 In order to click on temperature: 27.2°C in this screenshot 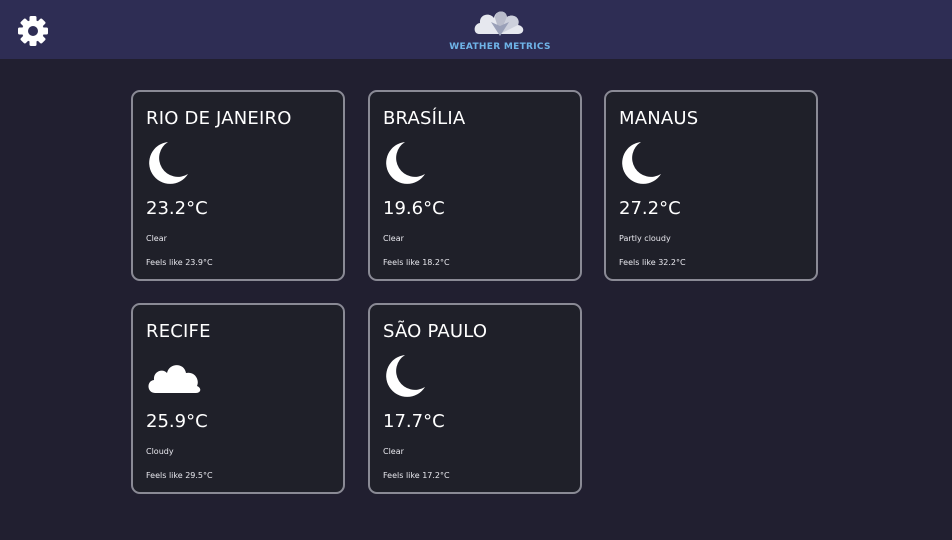, I will do `click(650, 208)`.